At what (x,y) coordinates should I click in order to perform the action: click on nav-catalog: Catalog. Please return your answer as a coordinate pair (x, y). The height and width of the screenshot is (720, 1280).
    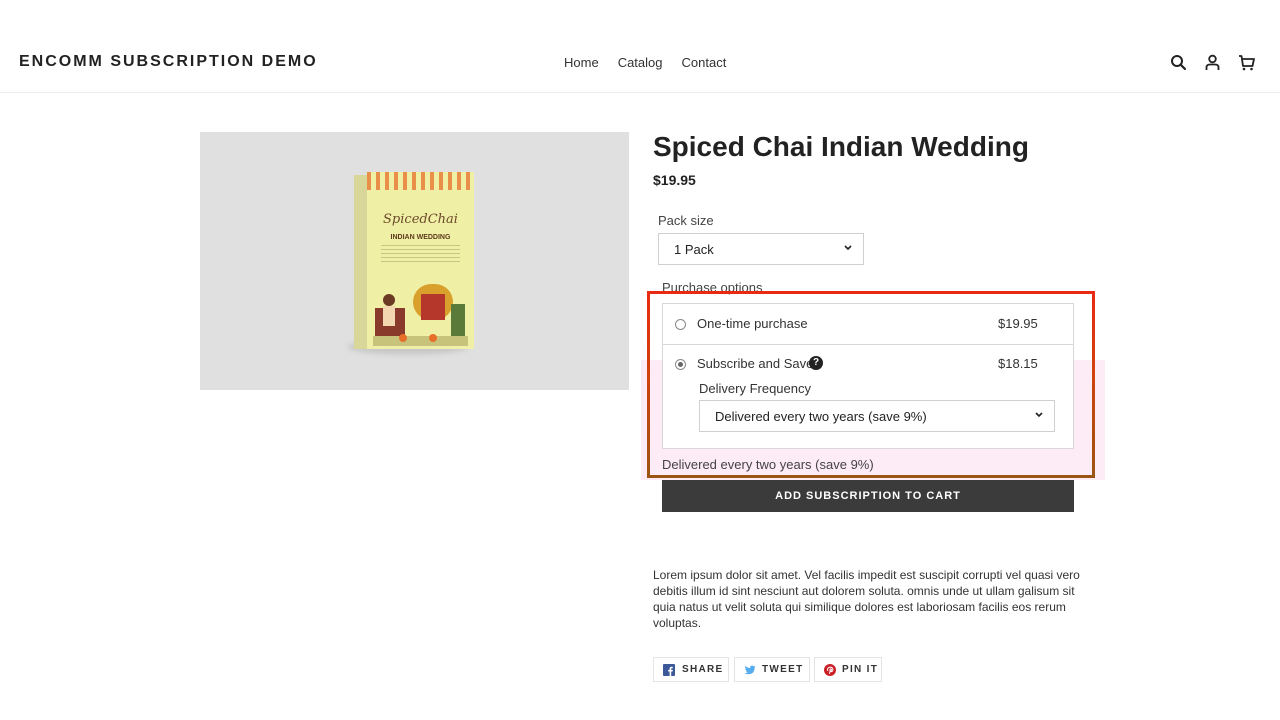
    Looking at the image, I should click on (640, 62).